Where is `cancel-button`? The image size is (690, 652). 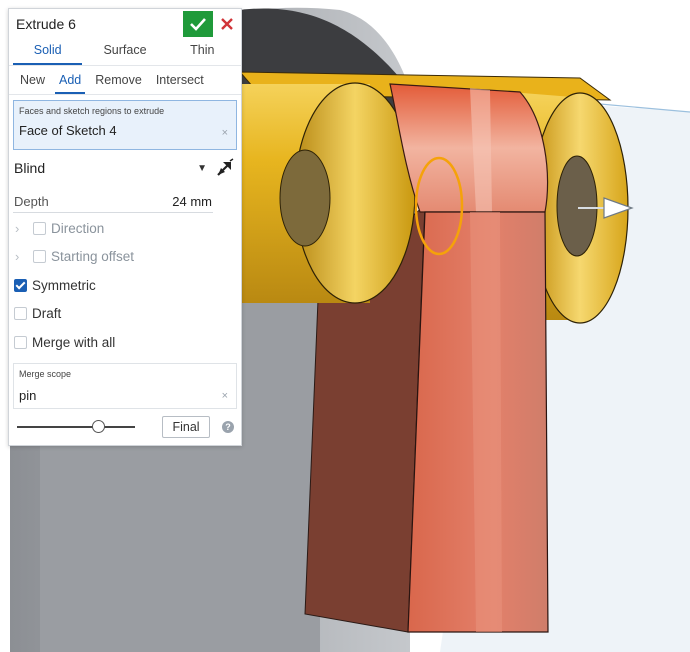 cancel-button is located at coordinates (227, 24).